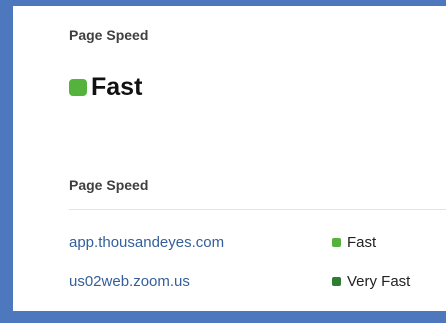 The height and width of the screenshot is (323, 446). I want to click on very-fast-status-icon, so click(336, 281).